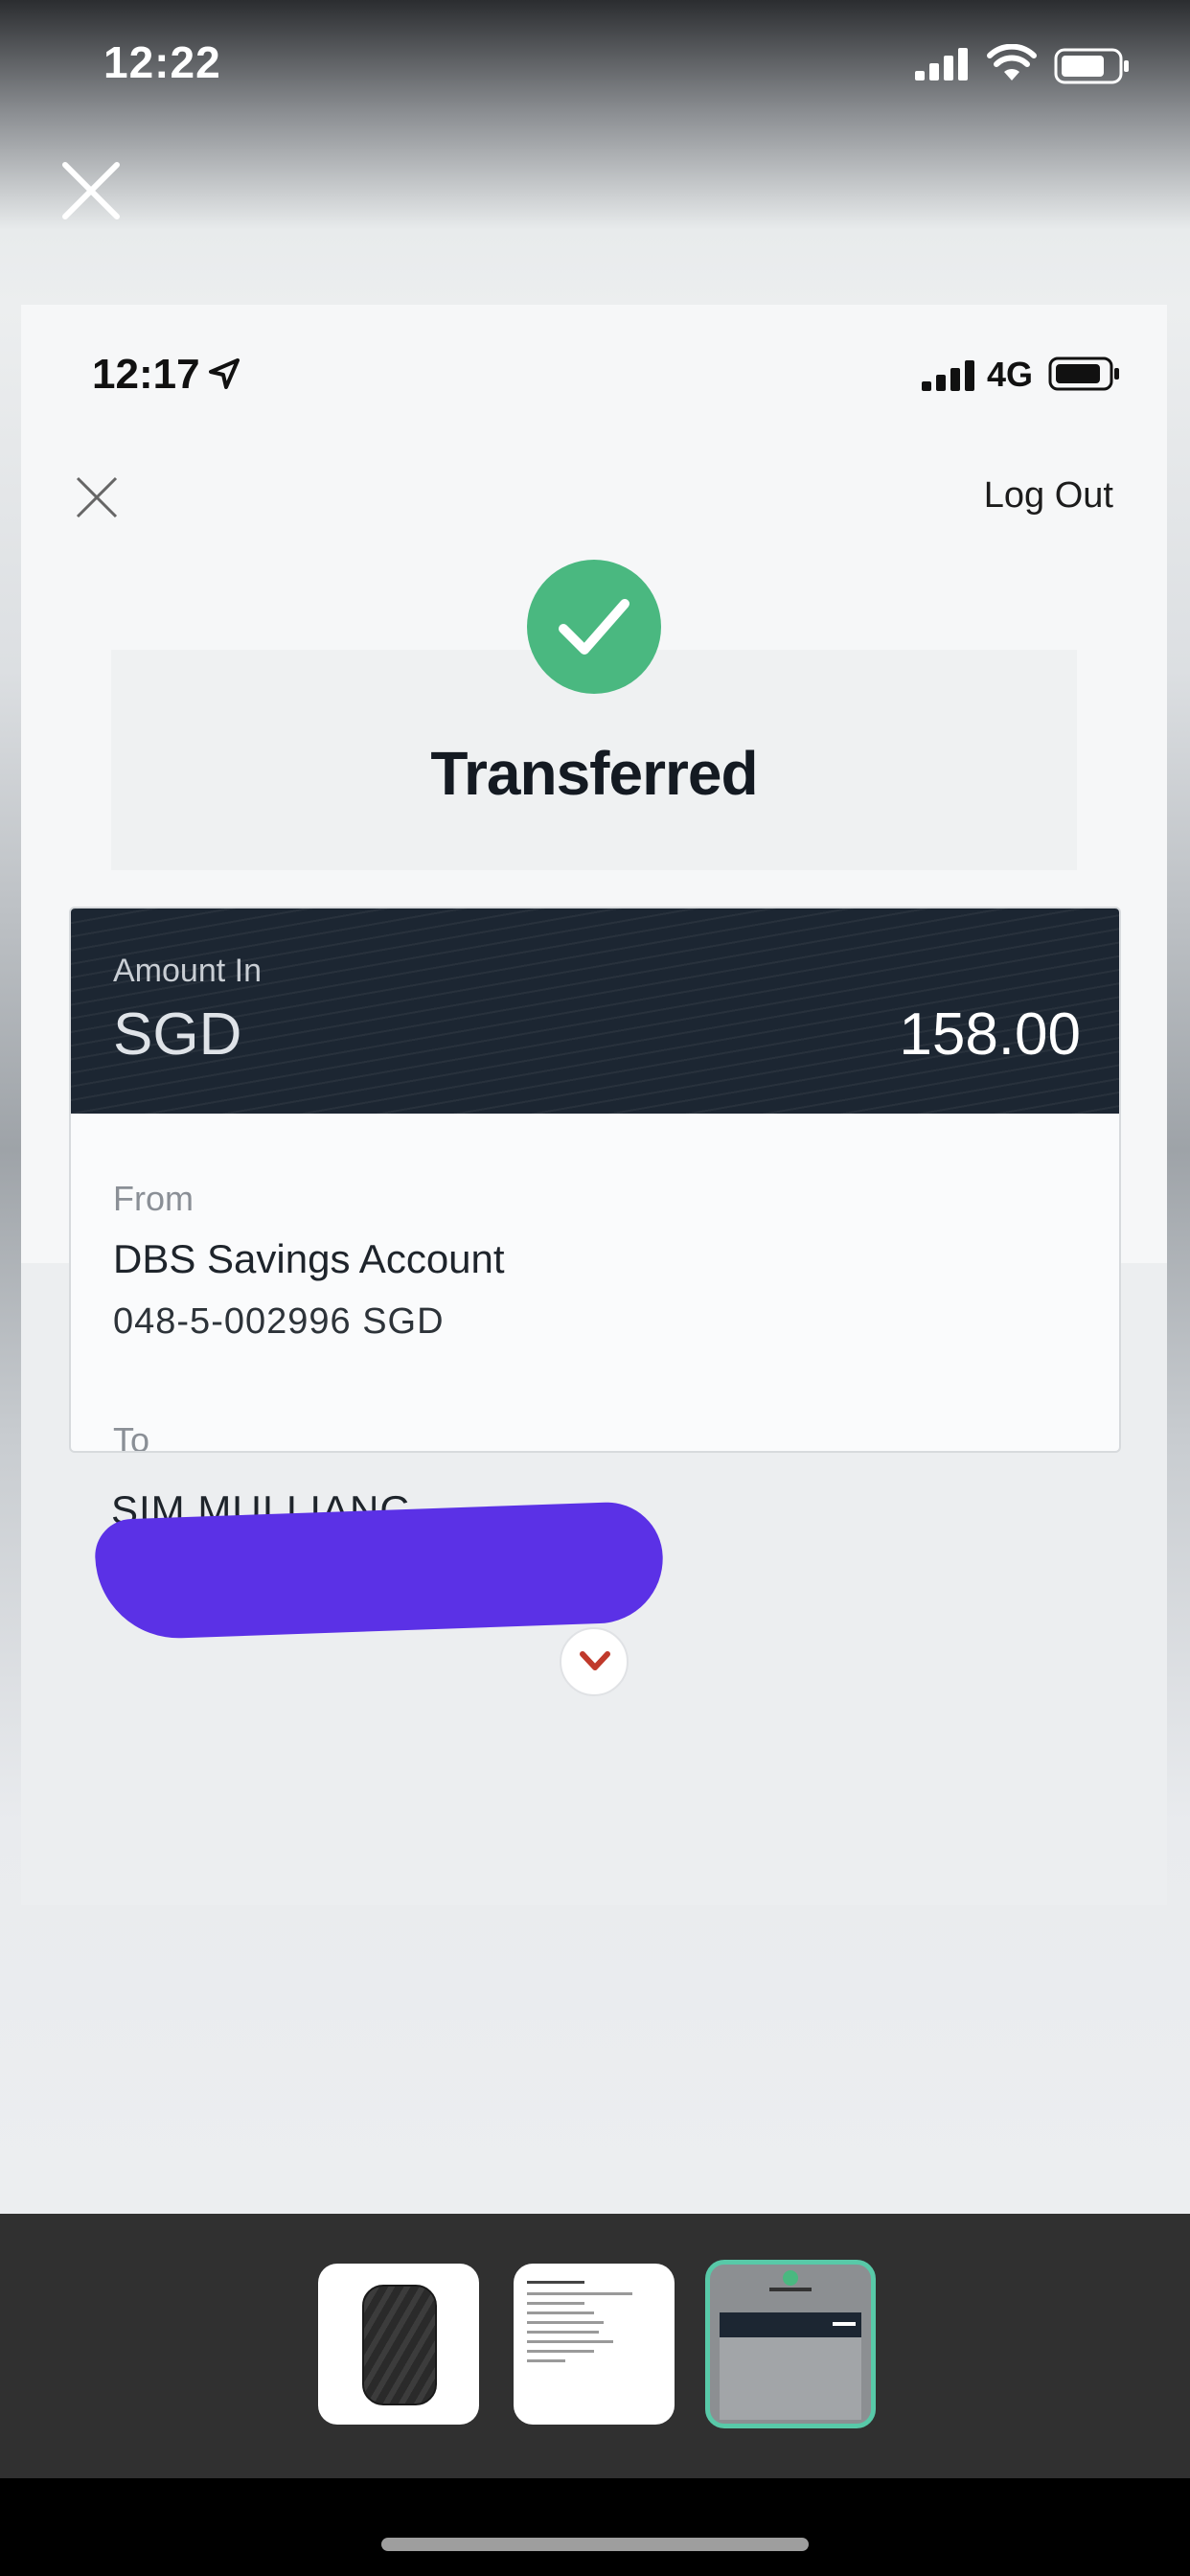  Describe the element at coordinates (844, 2324) in the screenshot. I see `mini-amount` at that location.